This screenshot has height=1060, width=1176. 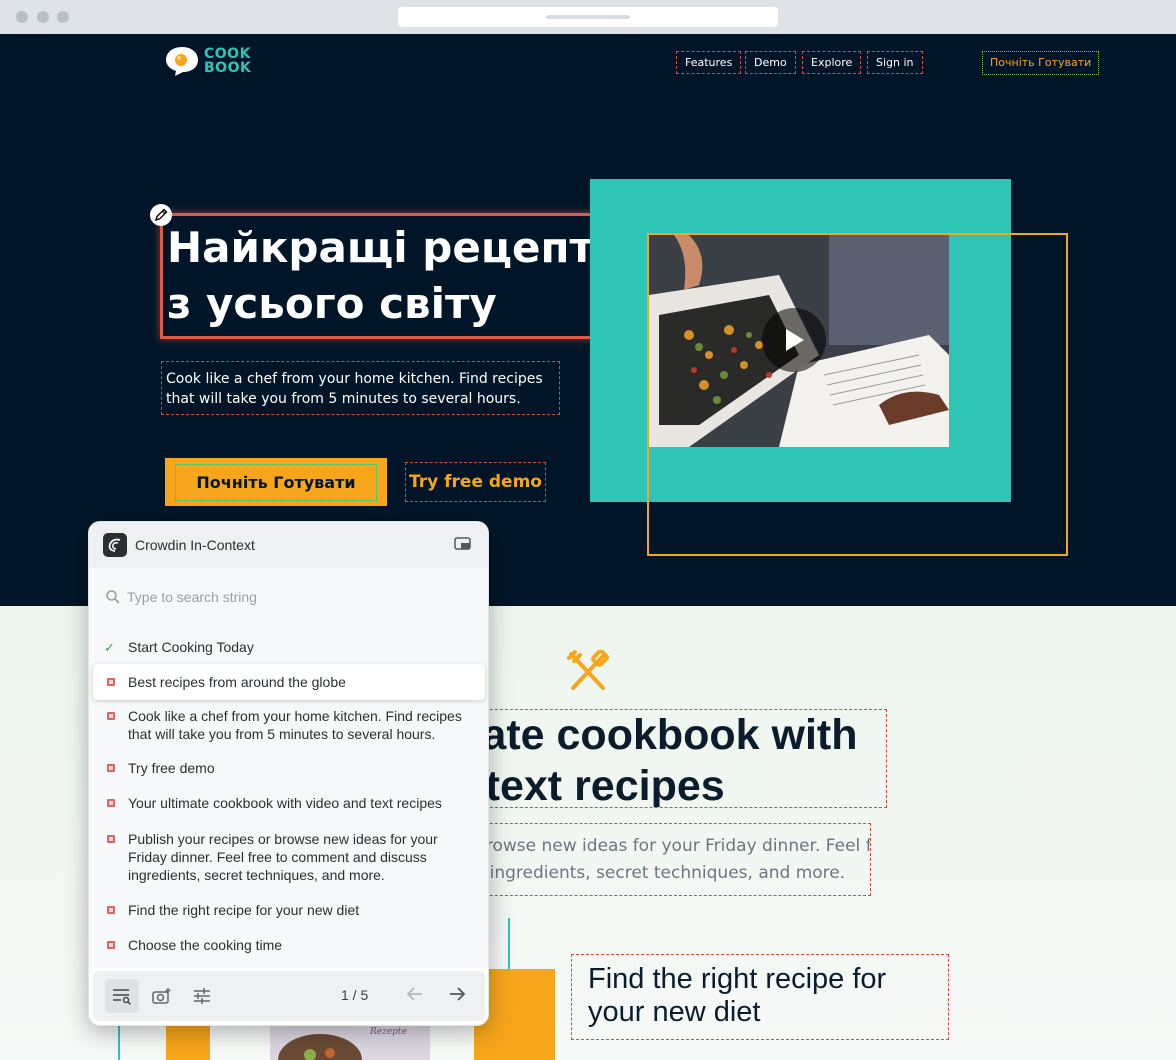 I want to click on string-item: Choose the cooking time, so click(x=289, y=945).